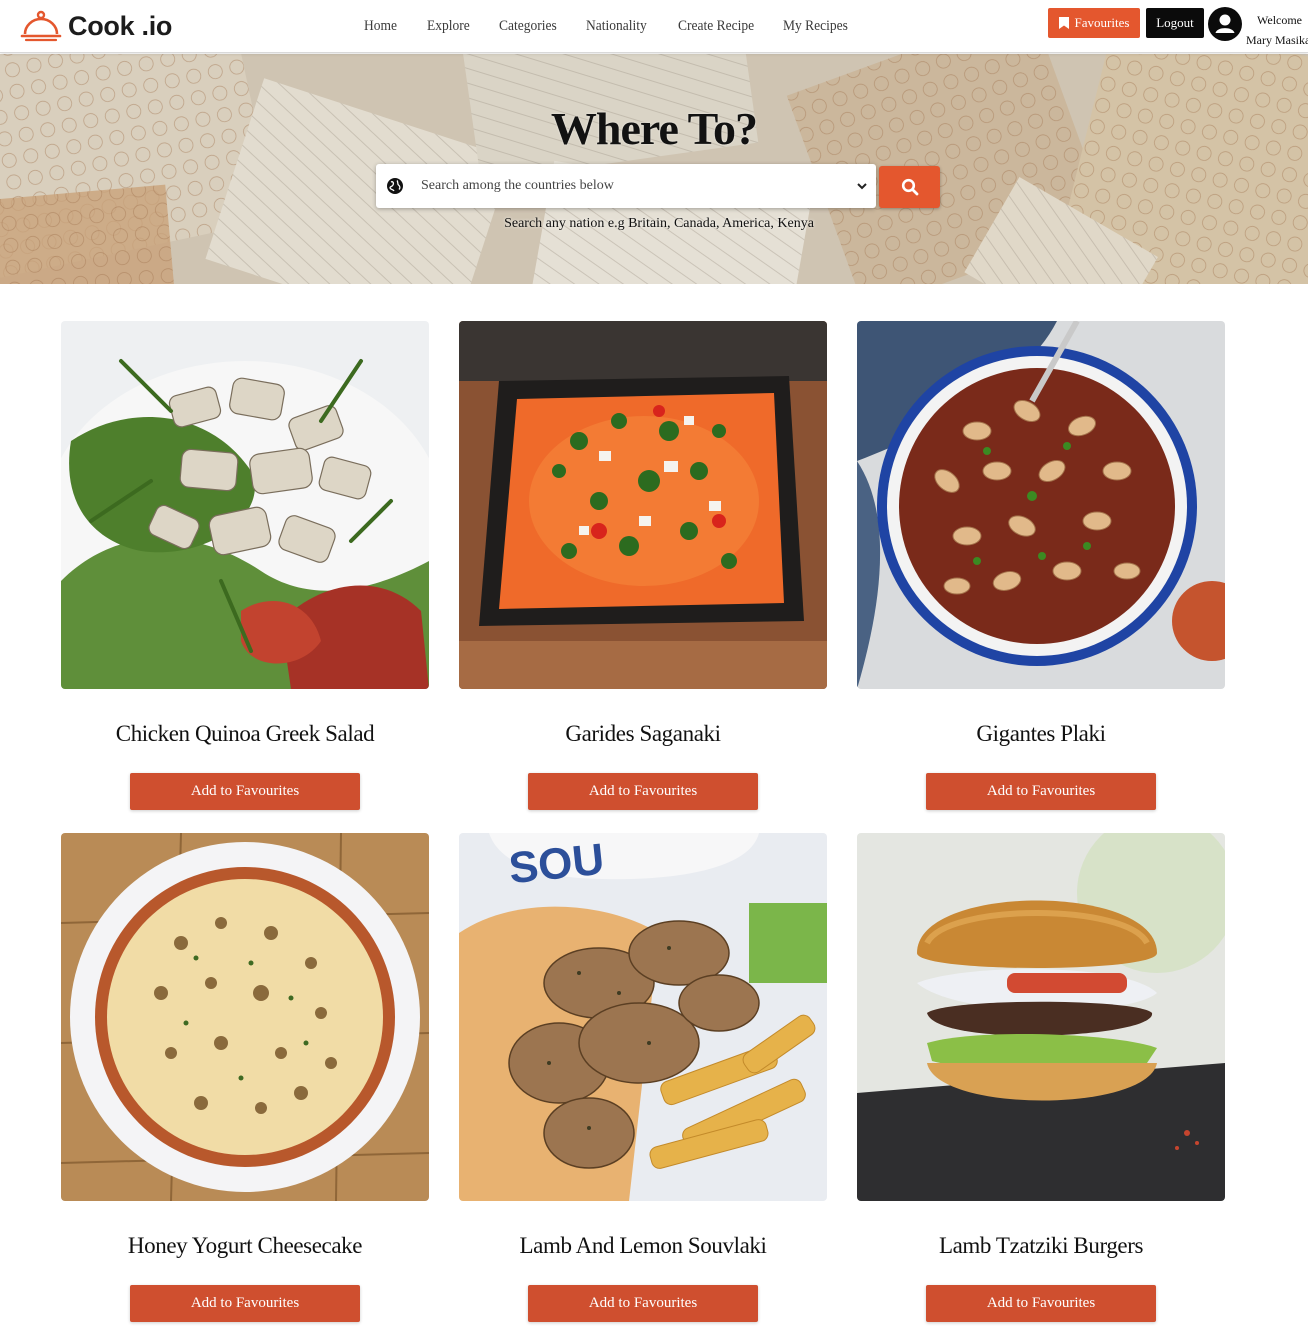 This screenshot has height=1334, width=1308. What do you see at coordinates (120, 25) in the screenshot?
I see `logo-text: Cook .io` at bounding box center [120, 25].